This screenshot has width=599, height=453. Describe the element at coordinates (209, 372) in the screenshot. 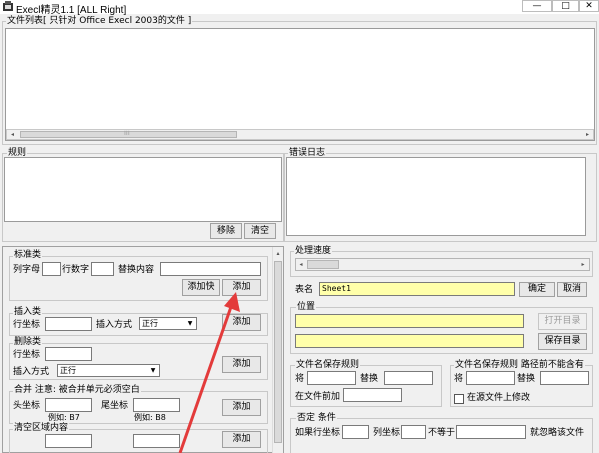

I see `annotation-arrow` at that location.